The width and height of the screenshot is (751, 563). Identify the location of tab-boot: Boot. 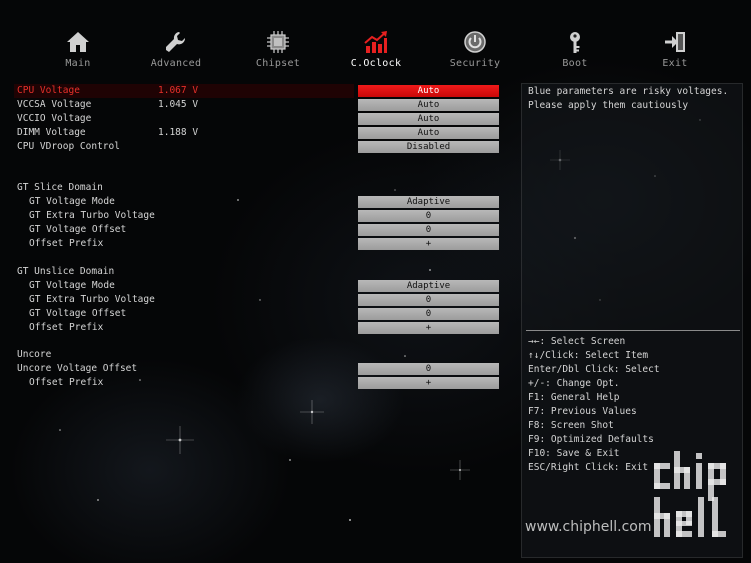
(575, 52).